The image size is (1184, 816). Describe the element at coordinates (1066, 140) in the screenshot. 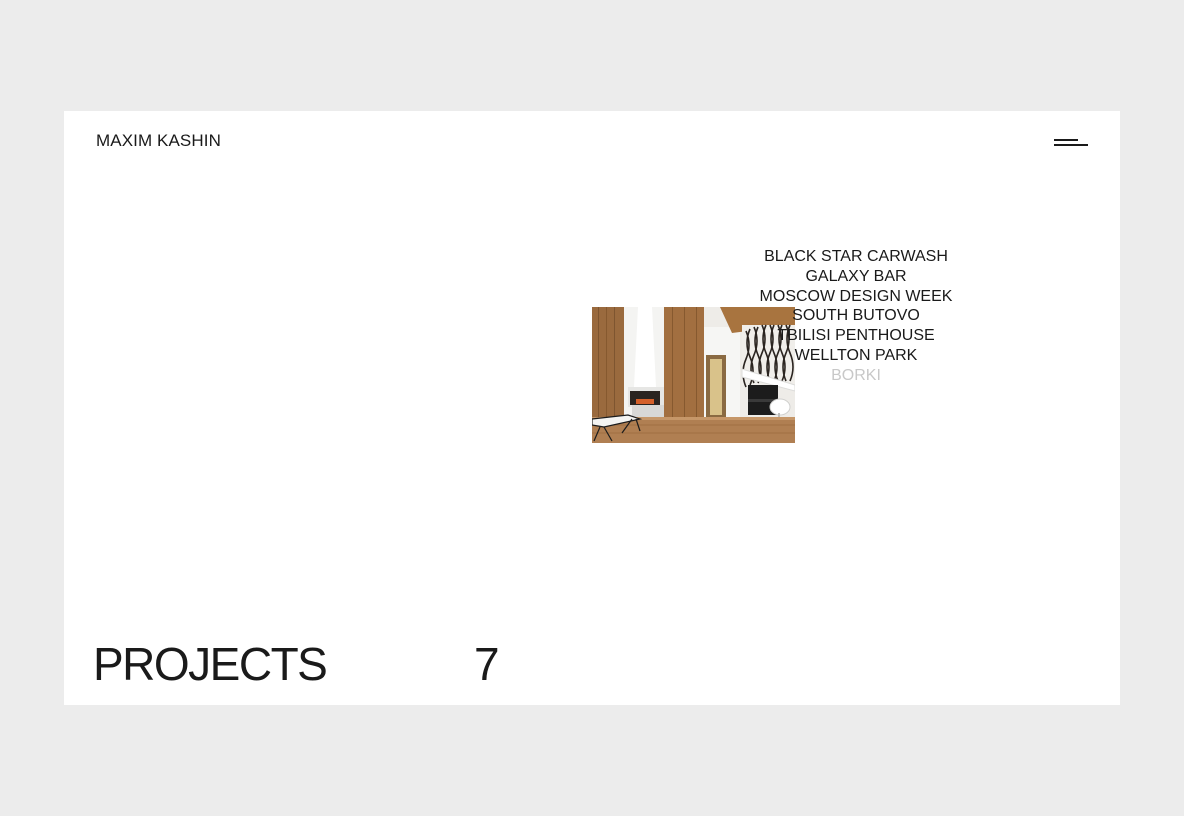

I see `menu-icon-line-top` at that location.